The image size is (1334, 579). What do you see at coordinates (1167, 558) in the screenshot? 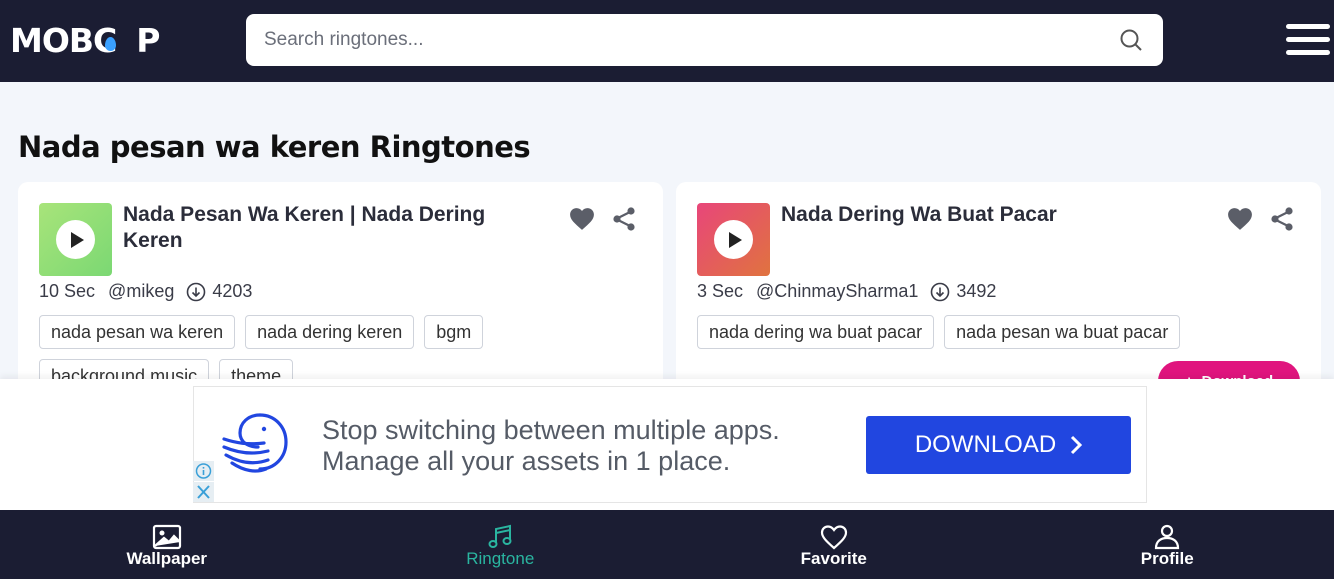
I see `nav-label: Profile` at bounding box center [1167, 558].